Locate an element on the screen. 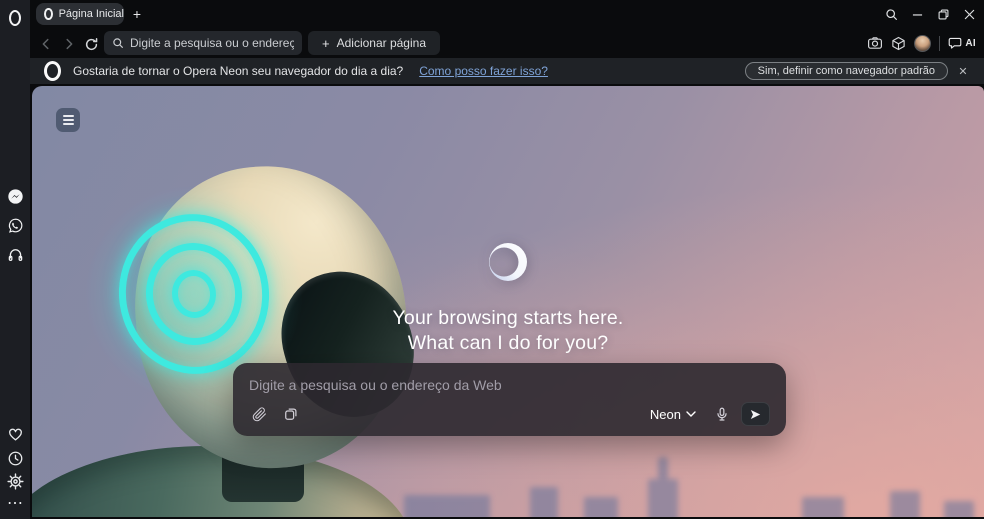  tab-label: Página Inicial is located at coordinates (91, 14).